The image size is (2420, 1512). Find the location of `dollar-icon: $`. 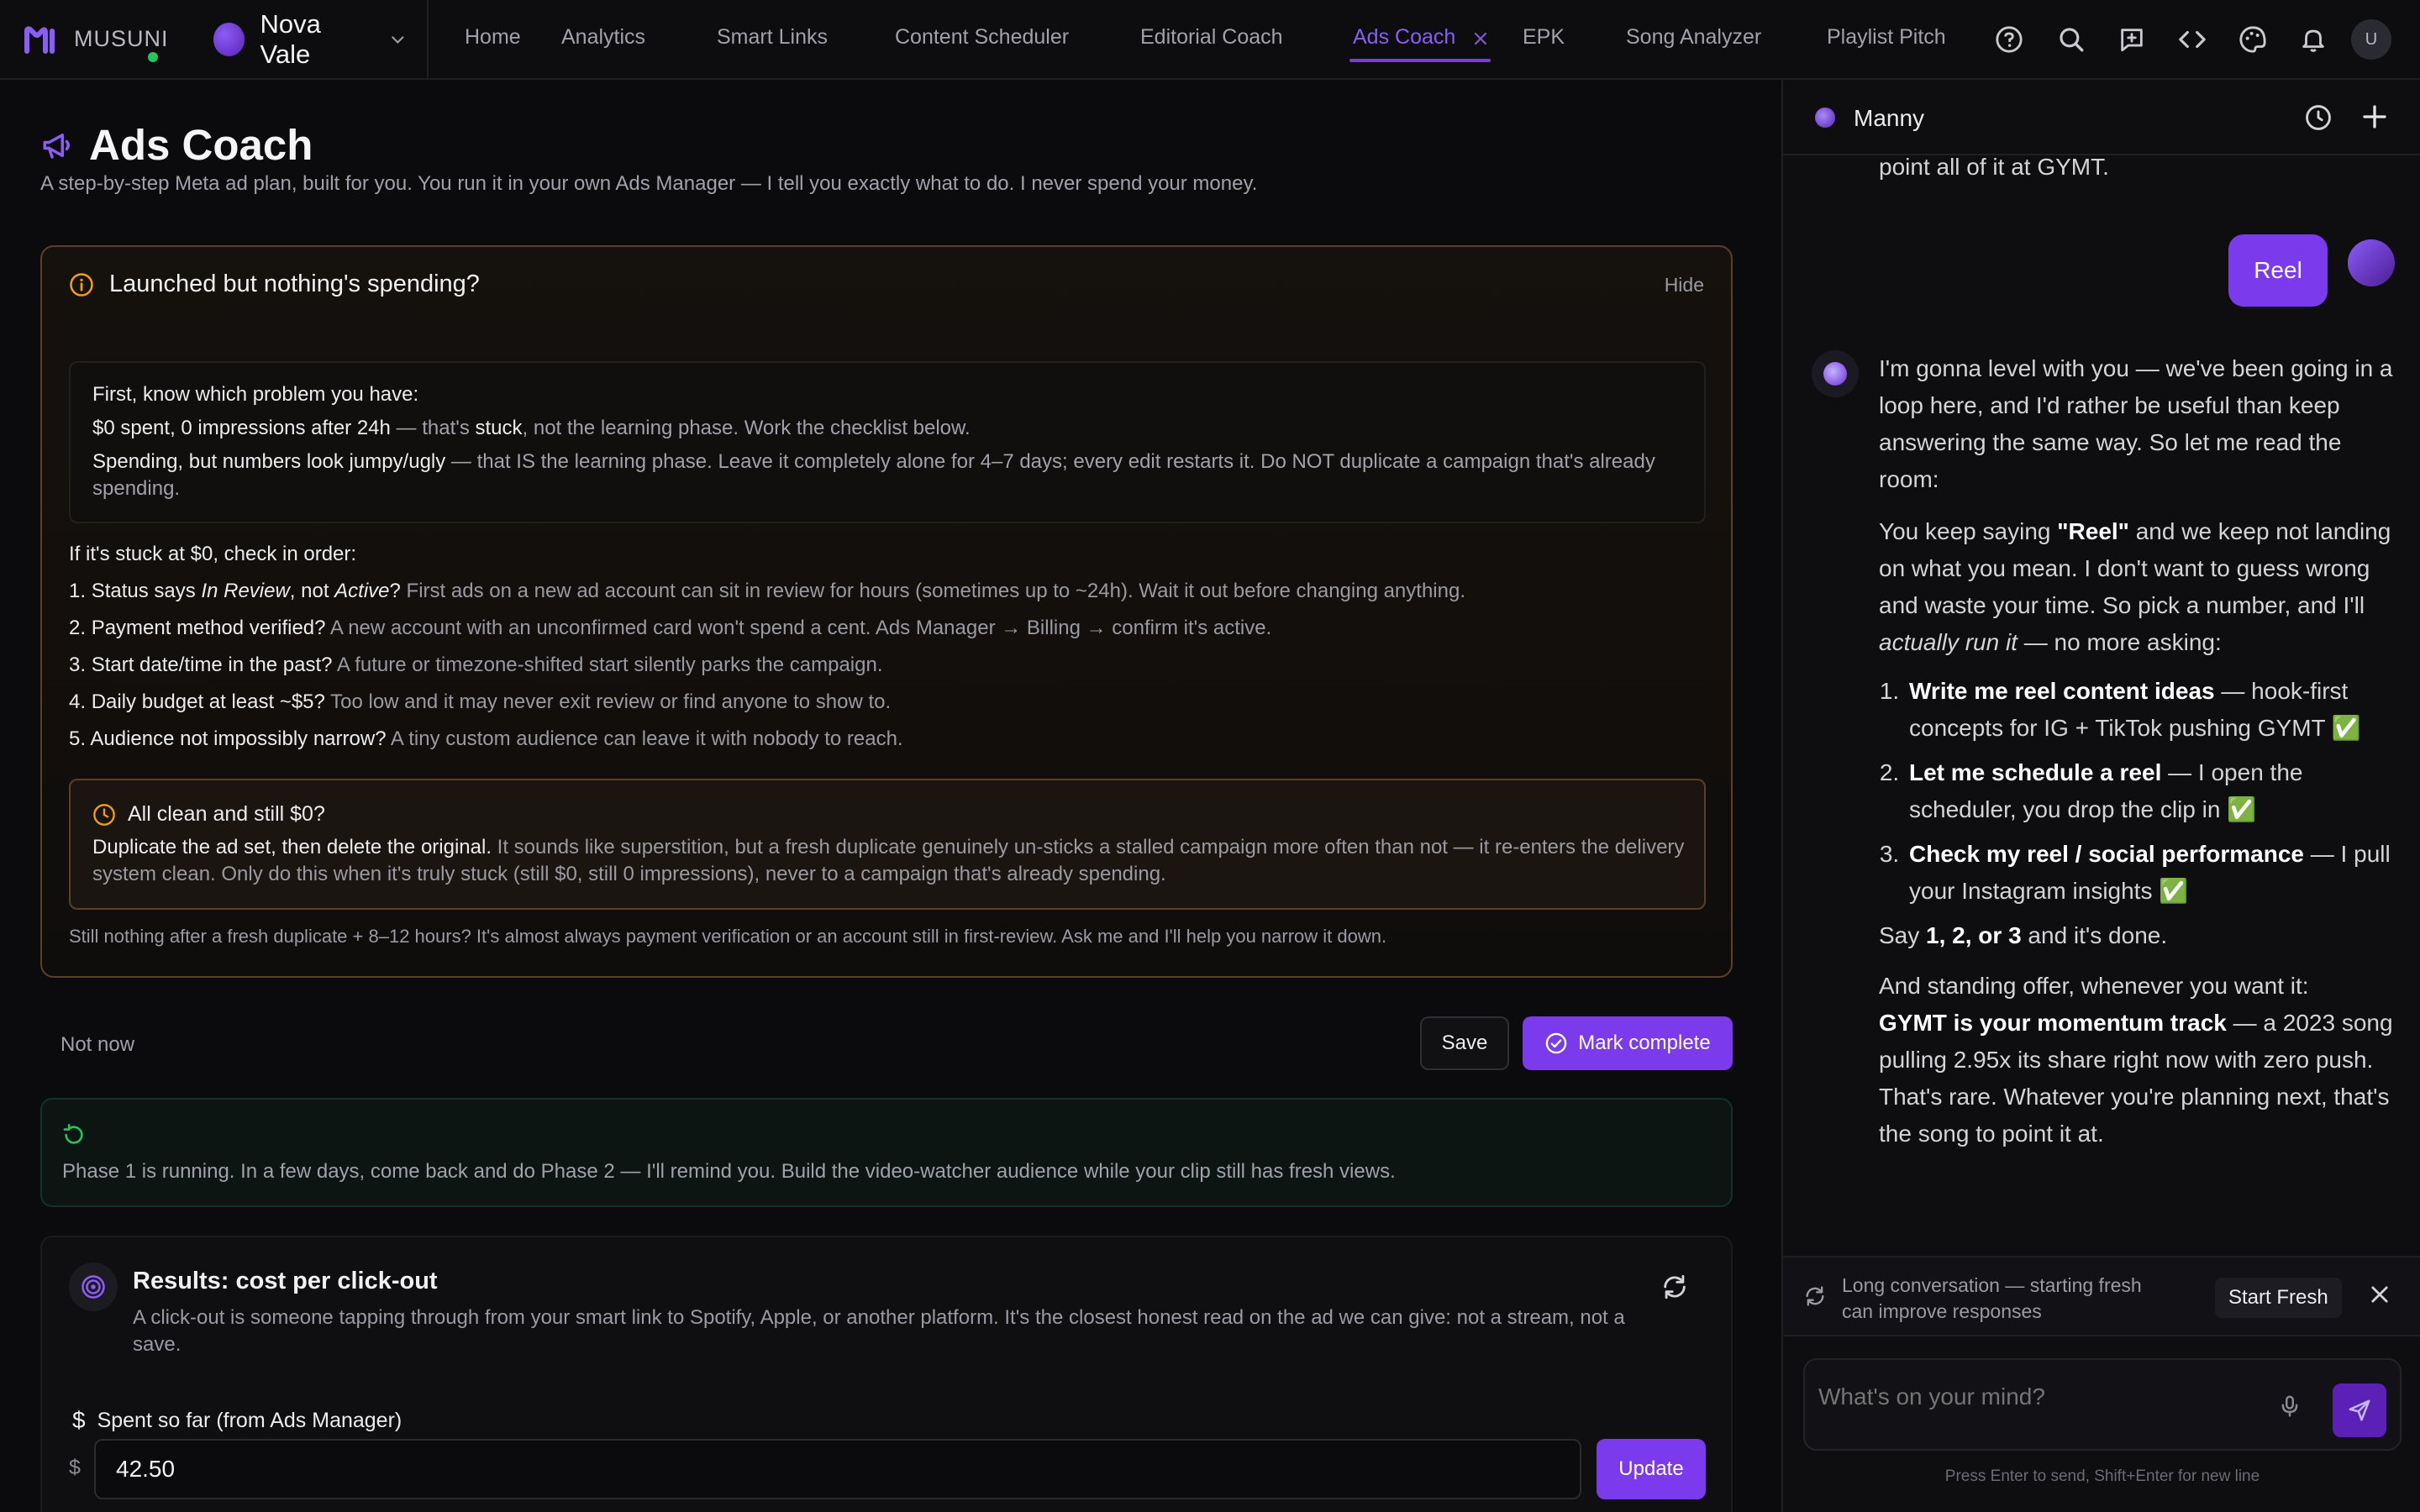

dollar-icon: $ is located at coordinates (79, 1420).